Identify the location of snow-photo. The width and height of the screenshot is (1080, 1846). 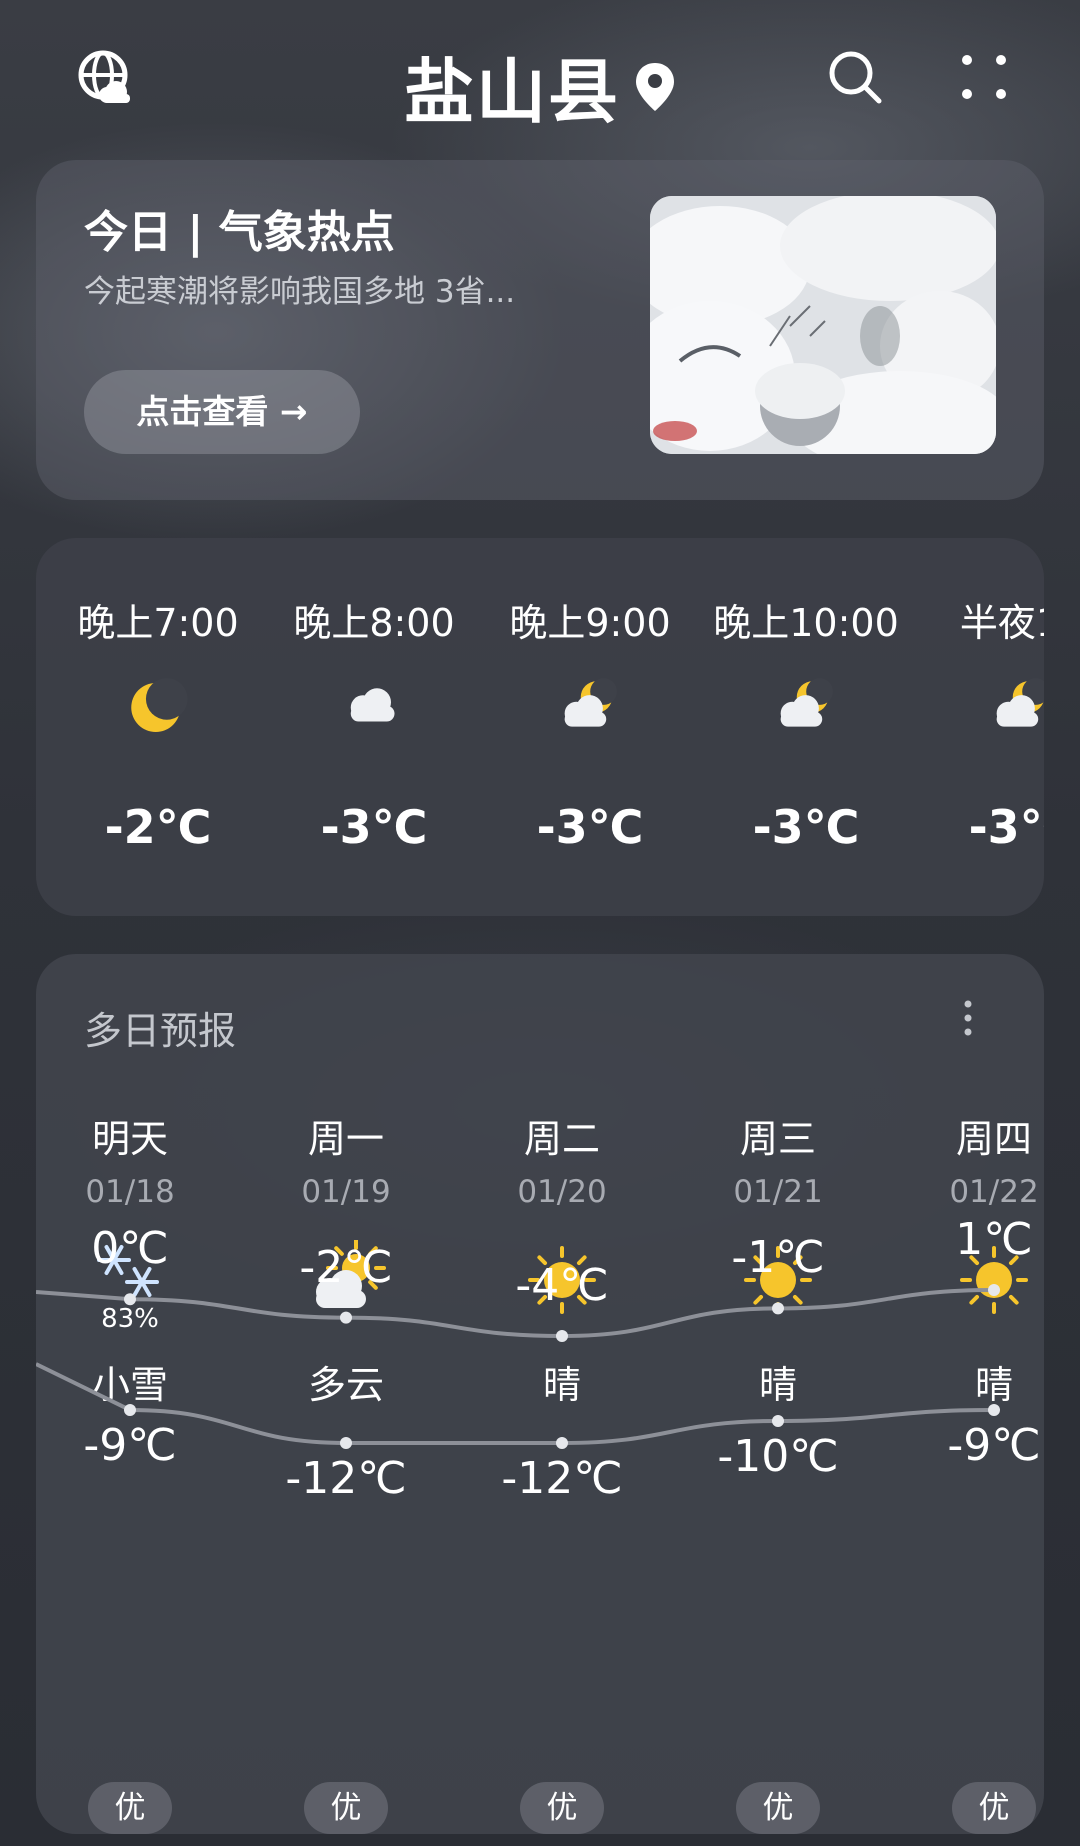
(823, 325).